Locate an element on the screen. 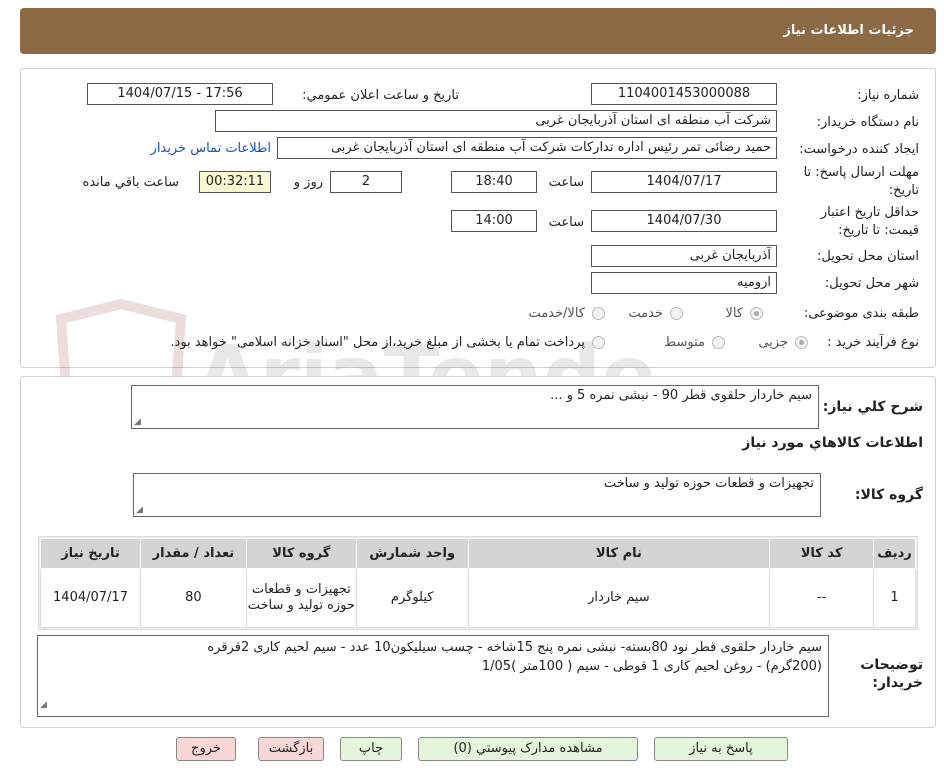  col-header-need-date: تاریخ نیاز is located at coordinates (90, 553).